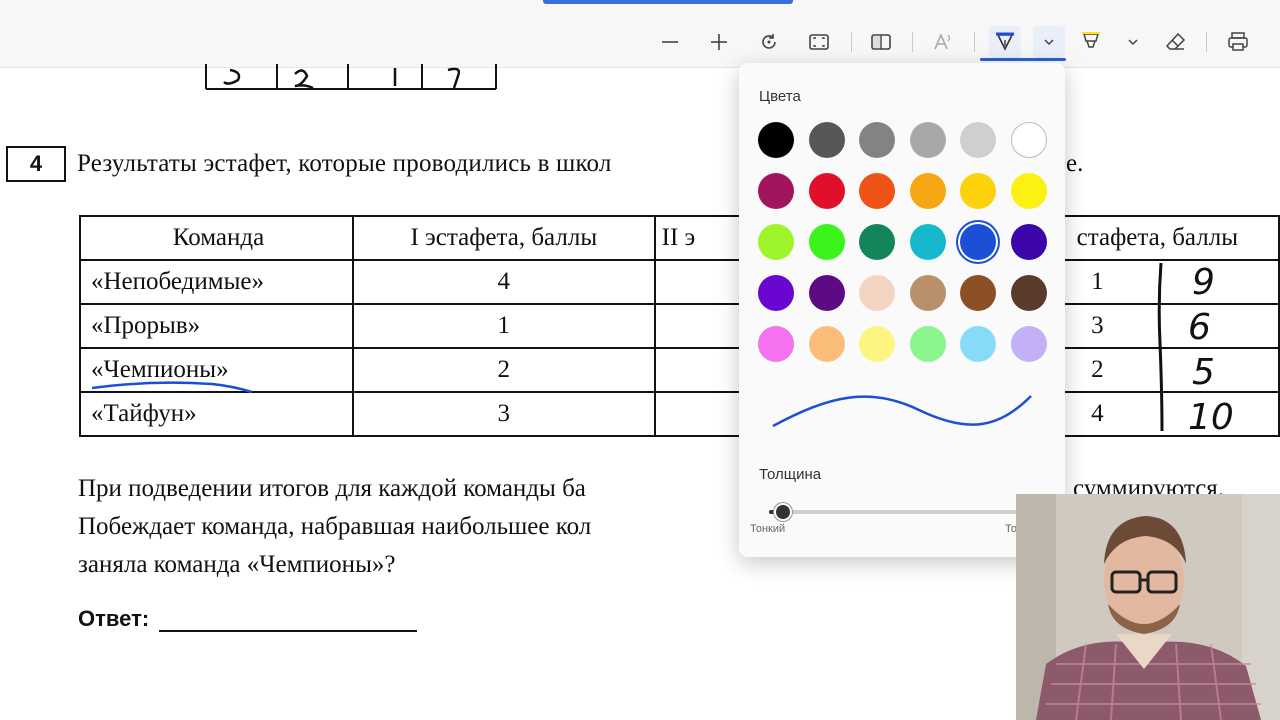 Image resolution: width=1280 pixels, height=720 pixels. Describe the element at coordinates (780, 96) in the screenshot. I see `colors-title: Цвета` at that location.